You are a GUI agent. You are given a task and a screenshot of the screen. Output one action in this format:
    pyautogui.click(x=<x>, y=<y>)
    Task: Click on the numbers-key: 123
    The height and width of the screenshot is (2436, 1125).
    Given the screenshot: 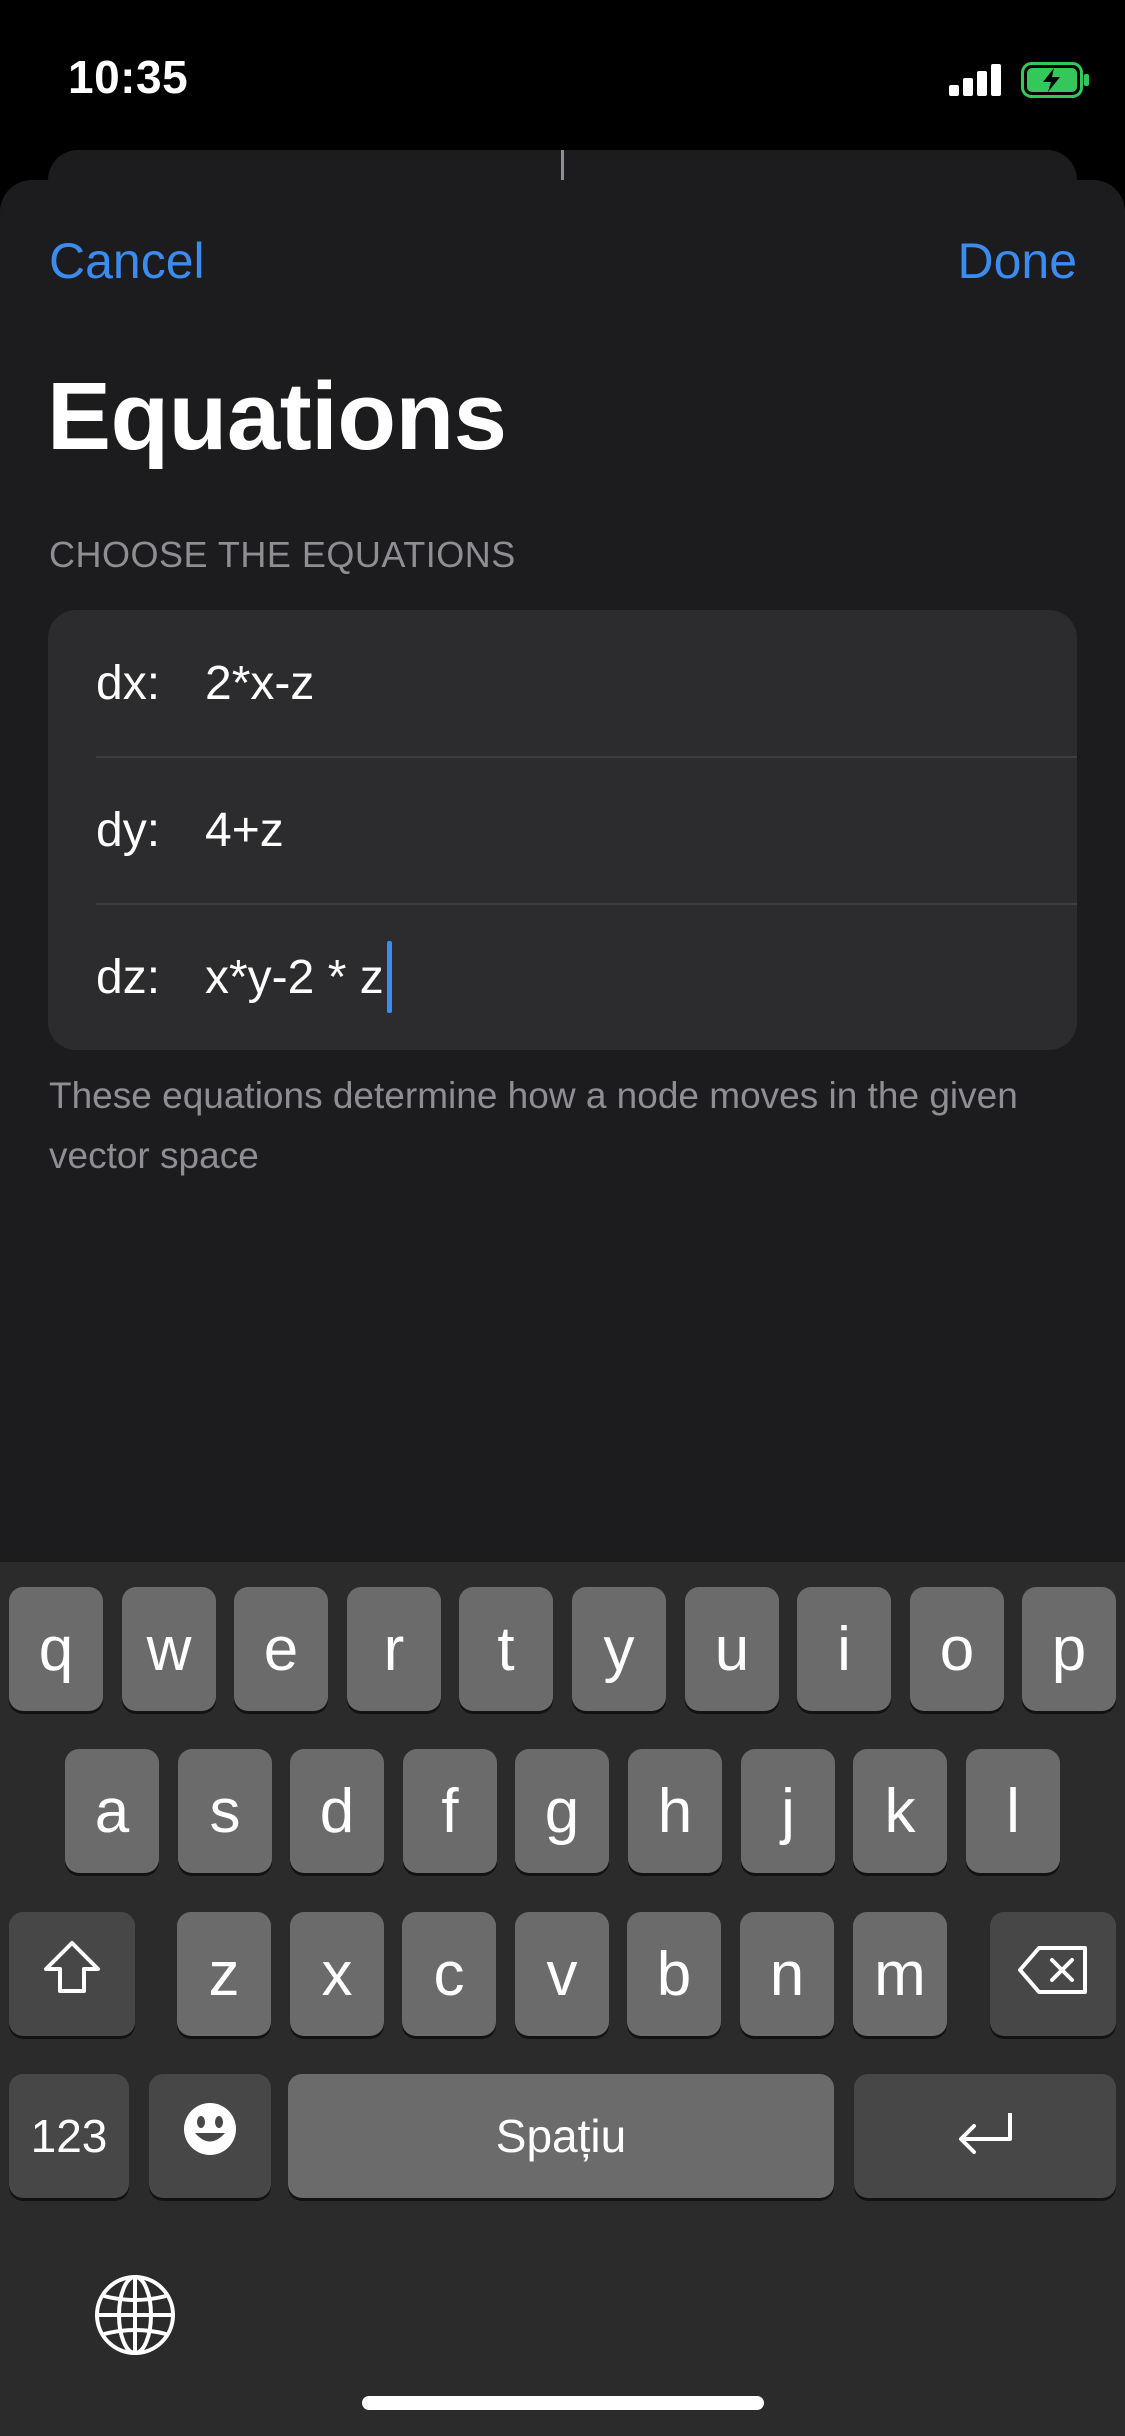 What is the action you would take?
    pyautogui.click(x=69, y=2136)
    